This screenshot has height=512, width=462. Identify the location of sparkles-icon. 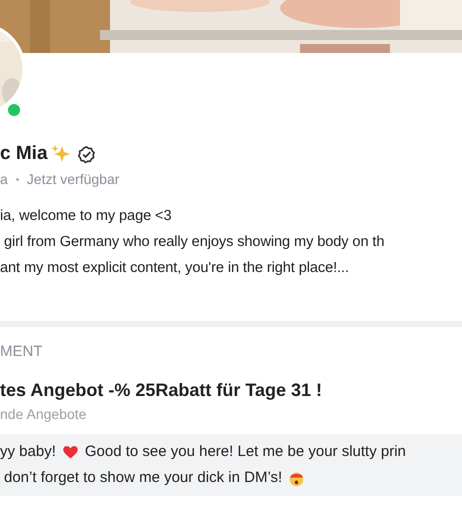
(60, 154).